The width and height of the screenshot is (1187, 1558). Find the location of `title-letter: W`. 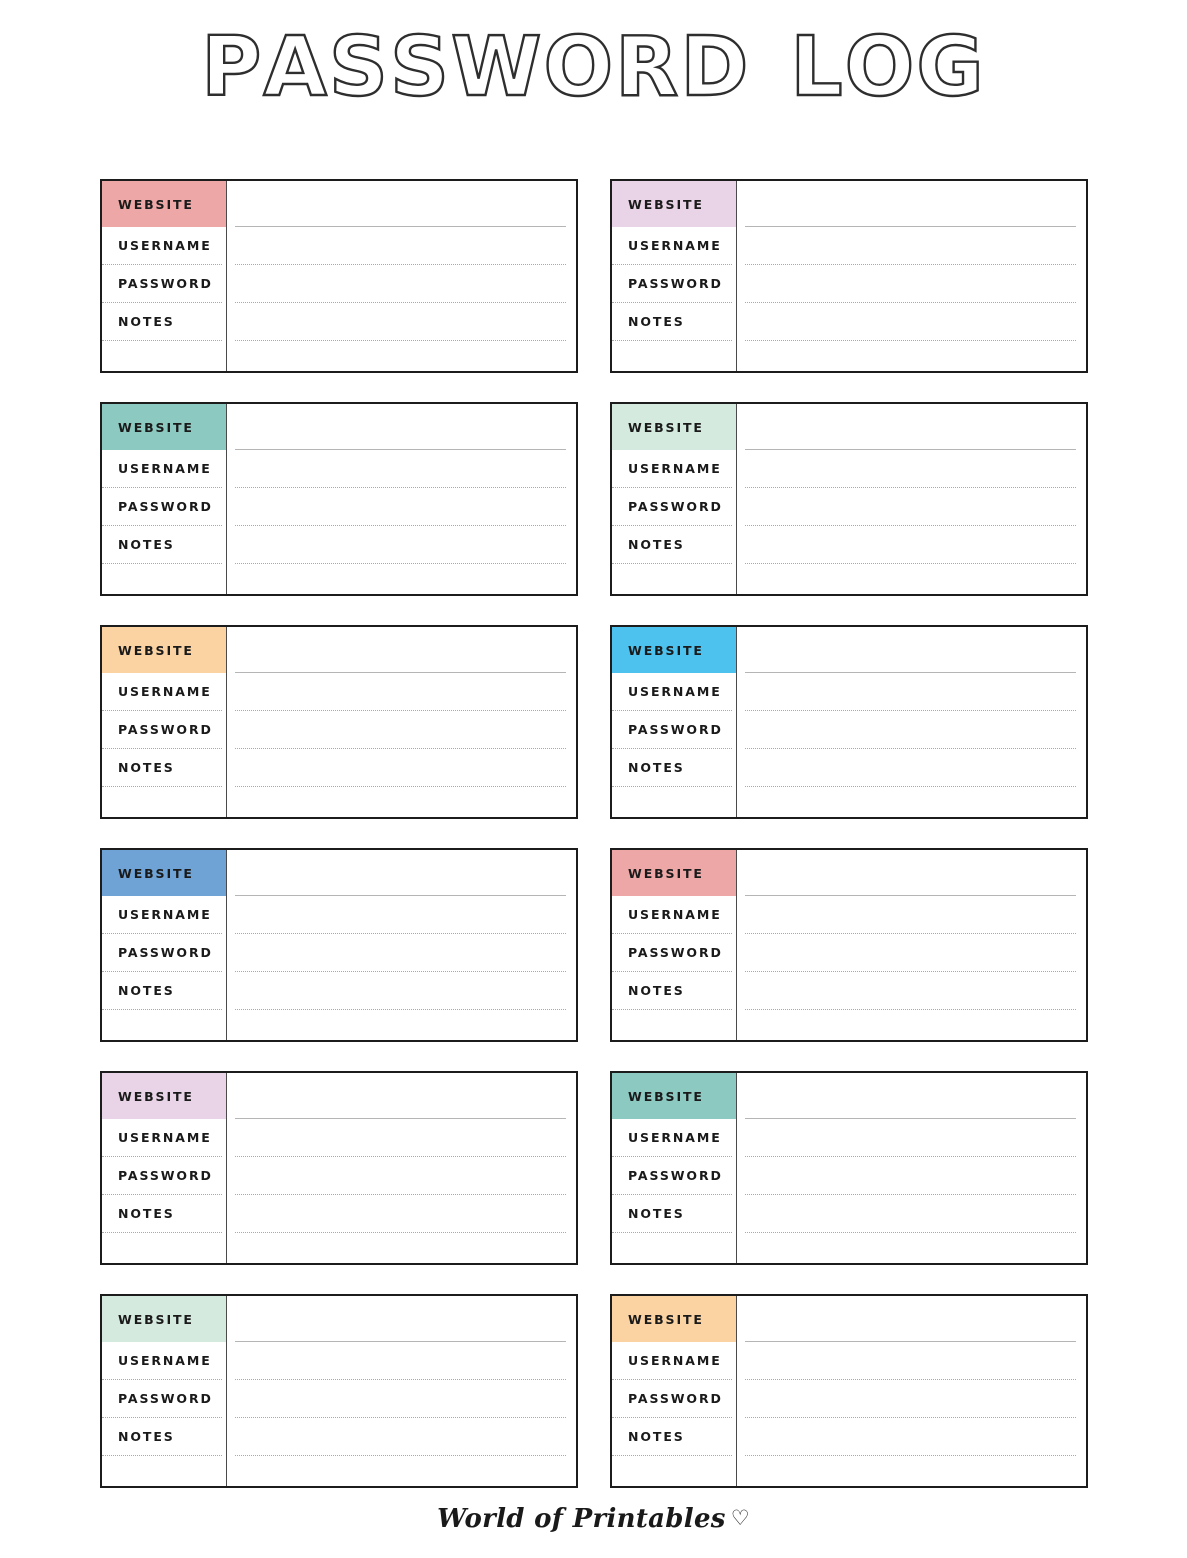

title-letter: W is located at coordinates (497, 67).